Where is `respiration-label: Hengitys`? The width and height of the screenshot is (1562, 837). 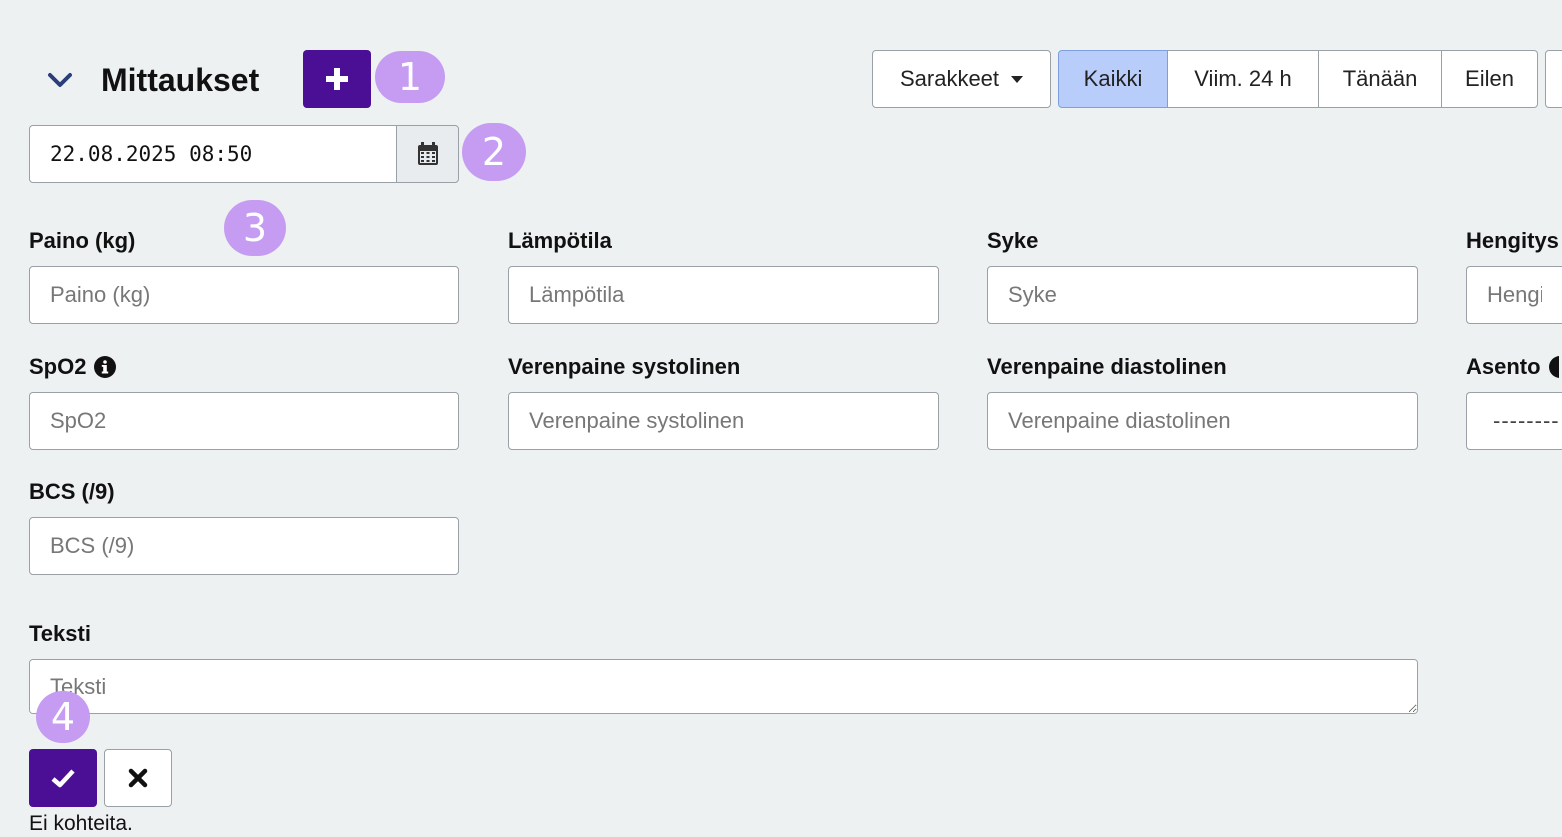
respiration-label: Hengitys is located at coordinates (1512, 240).